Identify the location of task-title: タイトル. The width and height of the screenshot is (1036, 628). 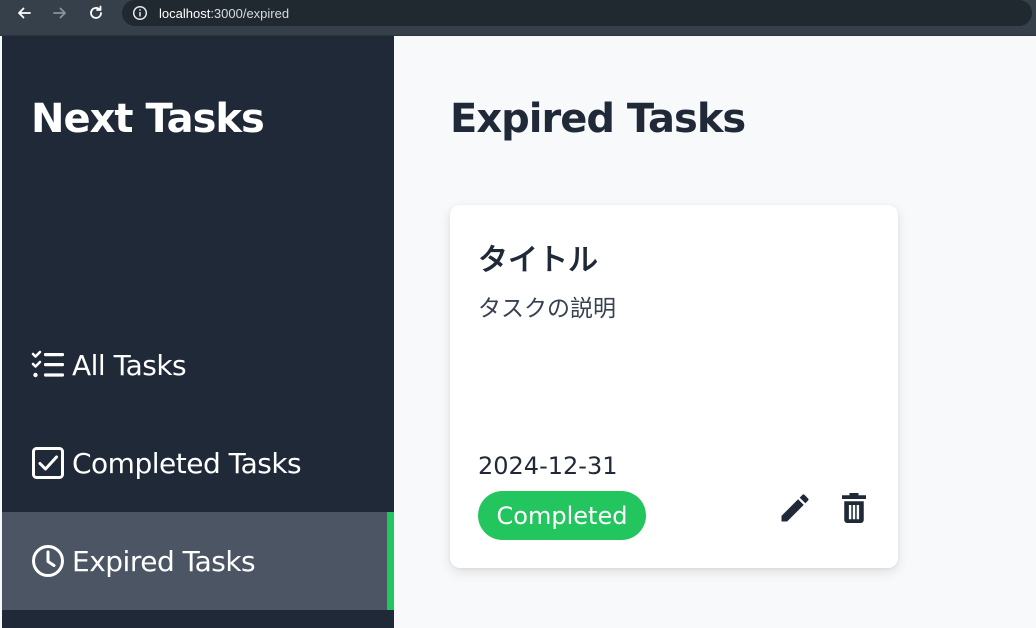
(538, 260).